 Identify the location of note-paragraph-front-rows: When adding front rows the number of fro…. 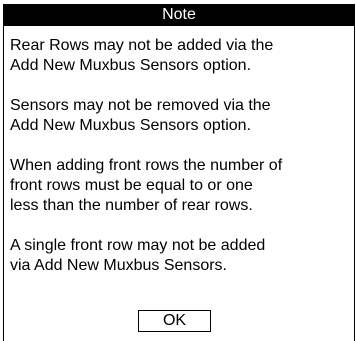
(146, 185).